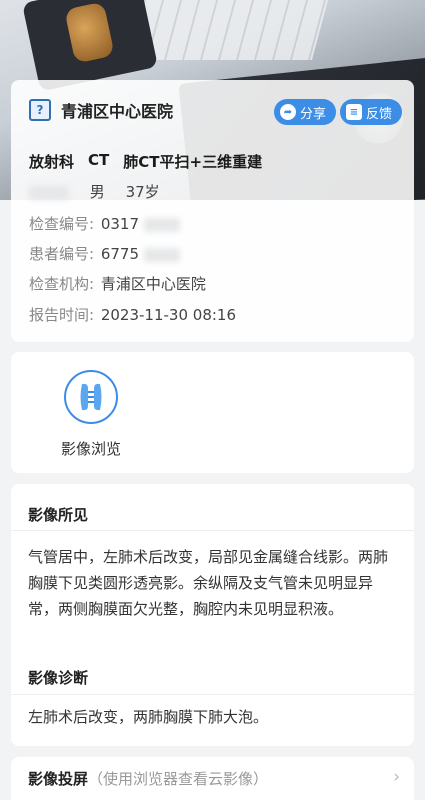  I want to click on share-label: 分享, so click(313, 114).